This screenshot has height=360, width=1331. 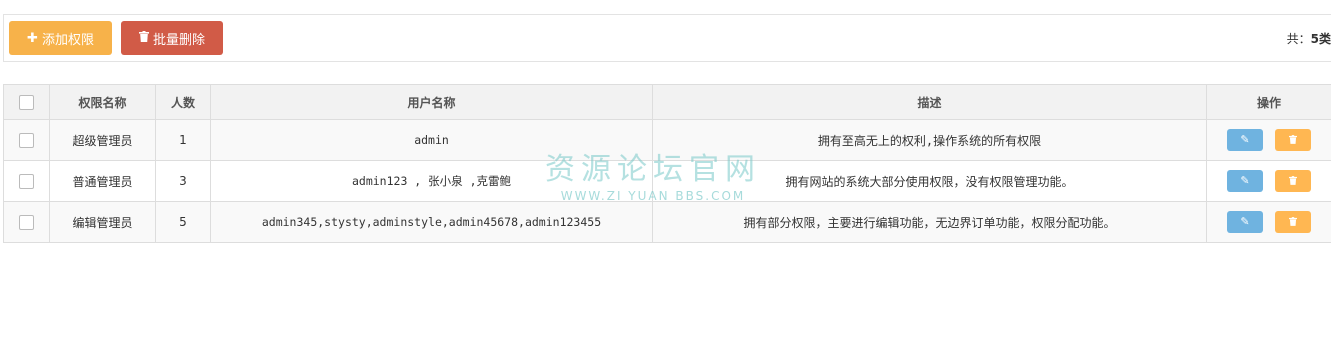 What do you see at coordinates (929, 140) in the screenshot?
I see `permission-desc: 拥有至高无上的权利,操作系统的所有权限` at bounding box center [929, 140].